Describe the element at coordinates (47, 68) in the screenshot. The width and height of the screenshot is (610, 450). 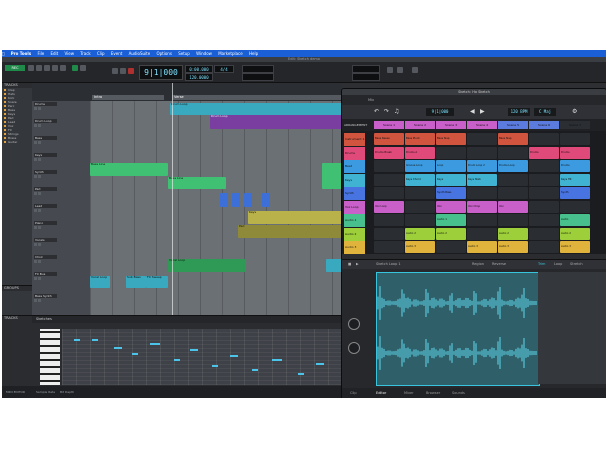
I see `selector-tool-icon` at that location.